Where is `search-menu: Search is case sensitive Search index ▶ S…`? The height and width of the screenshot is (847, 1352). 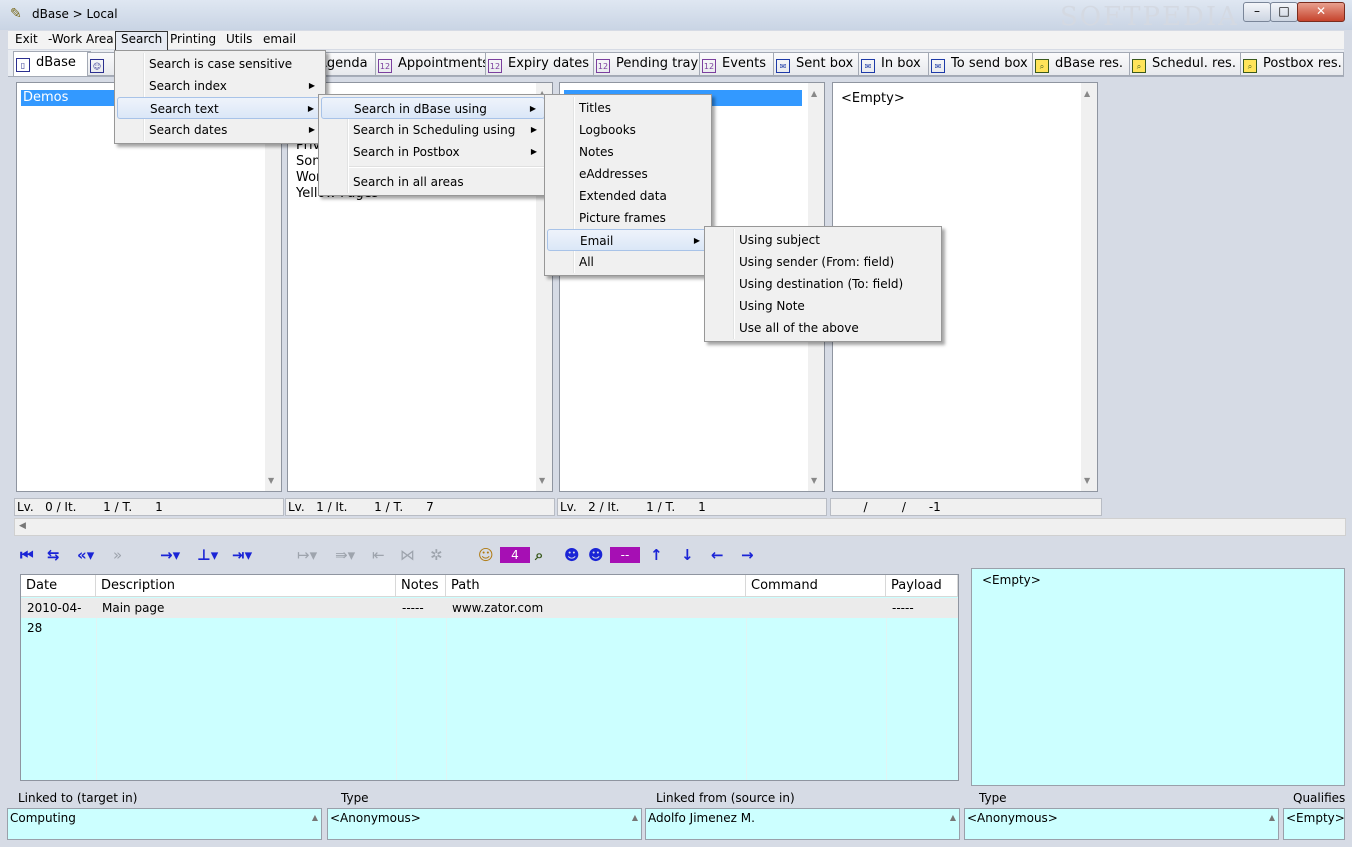 search-menu: Search is case sensitive Search index ▶ S… is located at coordinates (220, 97).